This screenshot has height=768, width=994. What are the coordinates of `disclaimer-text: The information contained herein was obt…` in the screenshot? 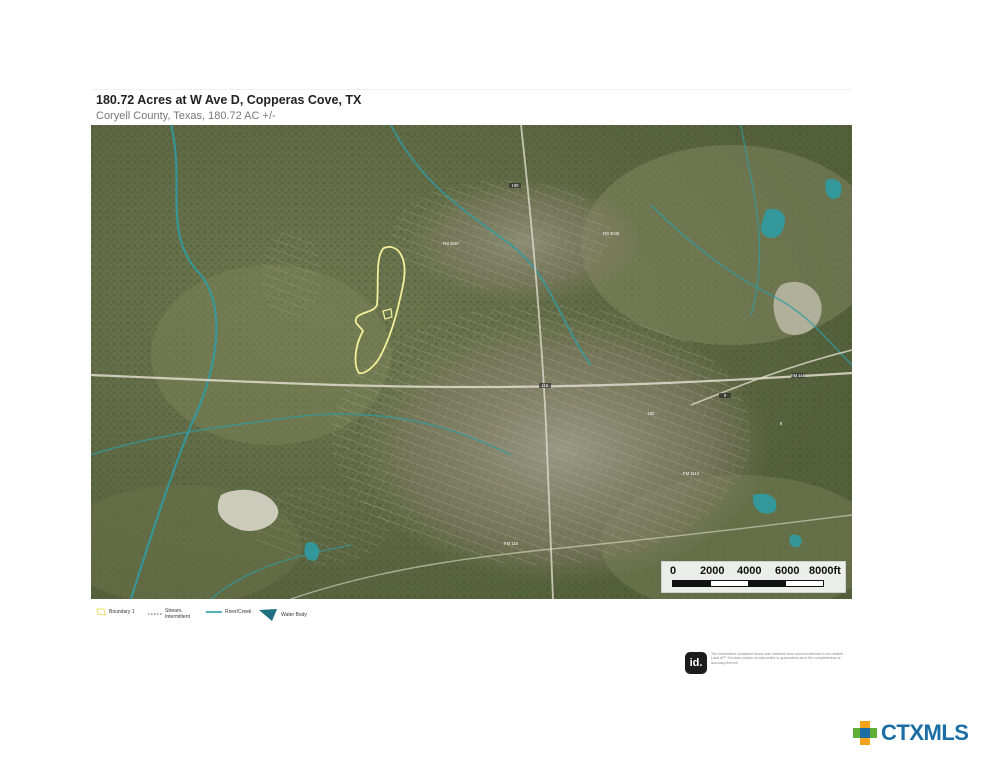 It's located at (778, 658).